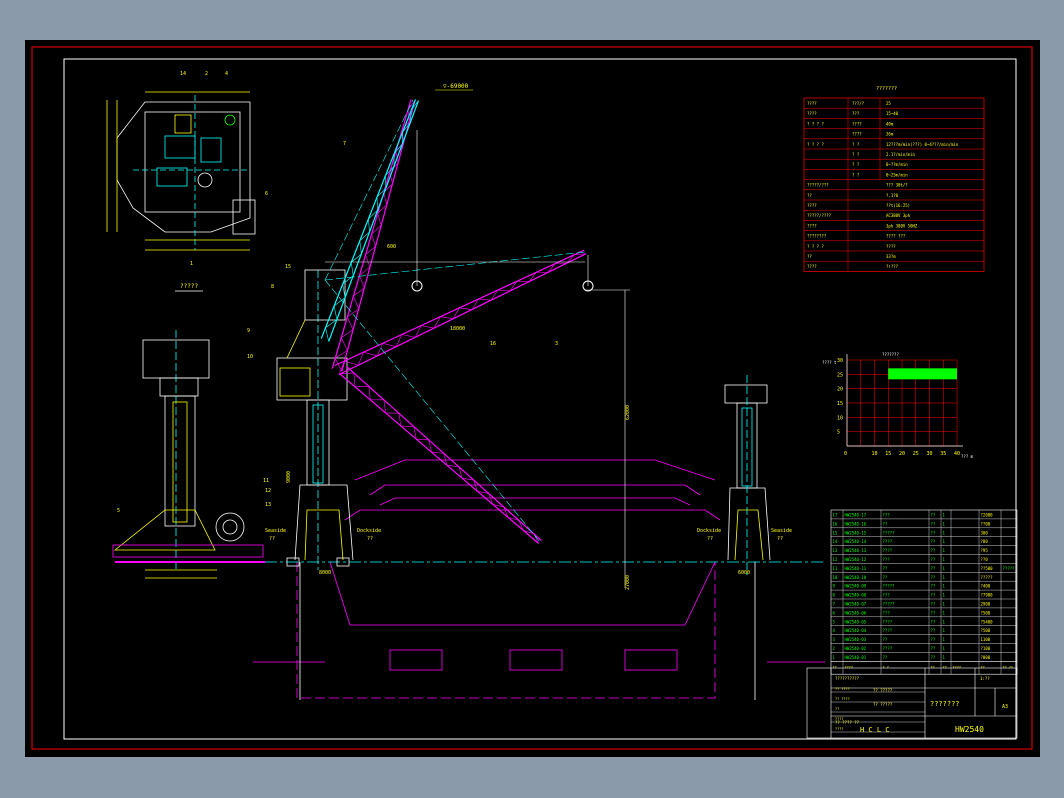  Describe the element at coordinates (856, 586) in the screenshot. I see `parts-cell: HW2540-09` at that location.